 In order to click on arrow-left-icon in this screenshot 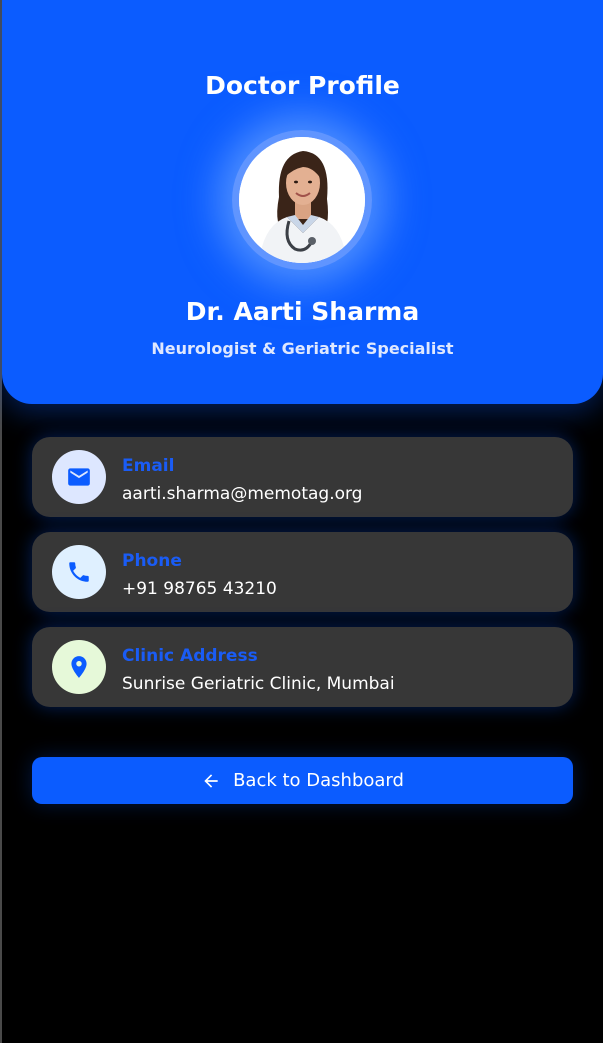, I will do `click(211, 780)`.